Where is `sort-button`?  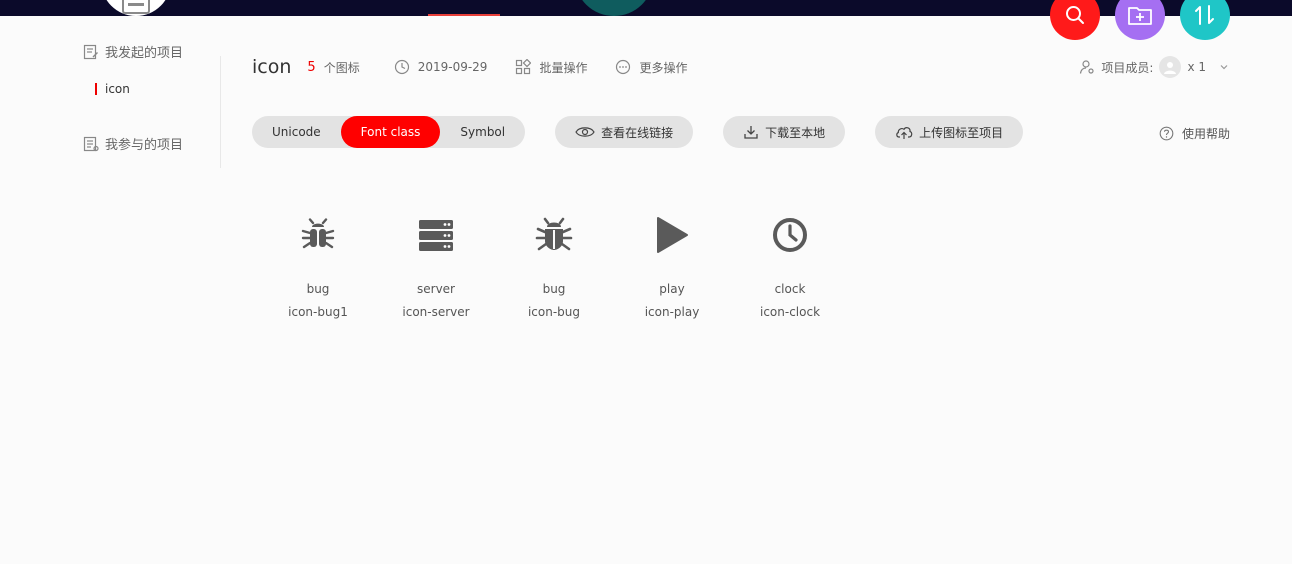
sort-button is located at coordinates (1205, 20).